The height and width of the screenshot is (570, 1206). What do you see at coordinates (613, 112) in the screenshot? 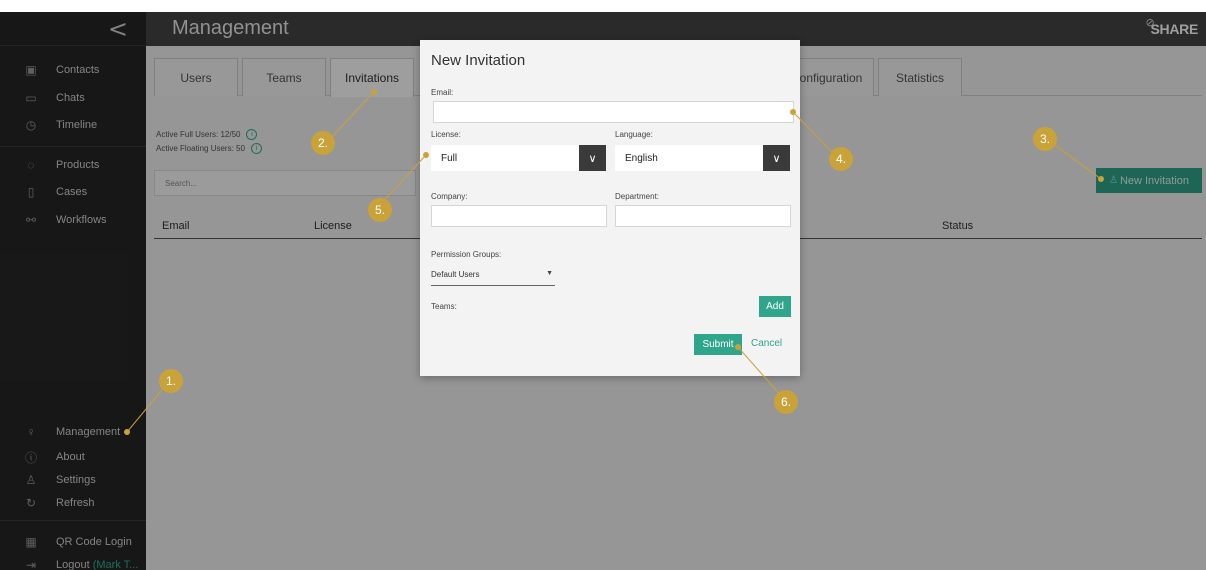
I see `email-field` at bounding box center [613, 112].